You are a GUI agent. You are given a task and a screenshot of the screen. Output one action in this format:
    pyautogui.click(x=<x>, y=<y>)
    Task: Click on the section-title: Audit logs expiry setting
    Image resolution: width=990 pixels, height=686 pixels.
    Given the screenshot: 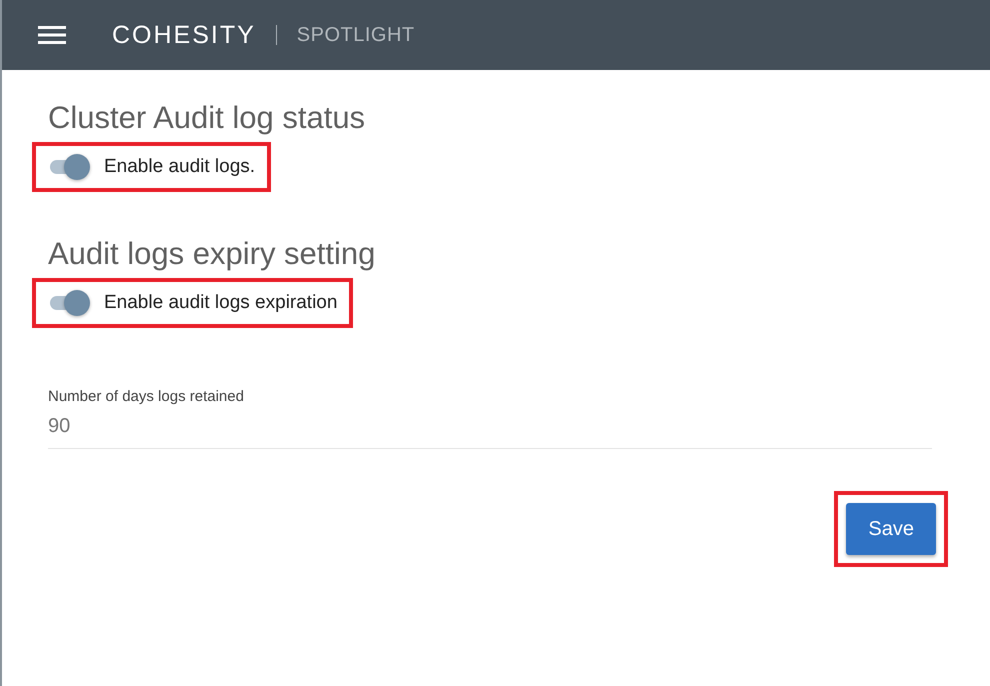 What is the action you would take?
    pyautogui.click(x=212, y=254)
    